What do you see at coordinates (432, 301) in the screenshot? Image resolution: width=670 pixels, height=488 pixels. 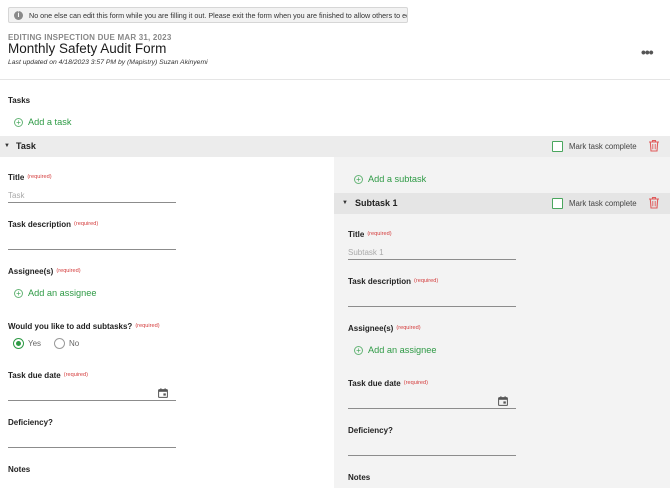 I see `subtask-description-input` at bounding box center [432, 301].